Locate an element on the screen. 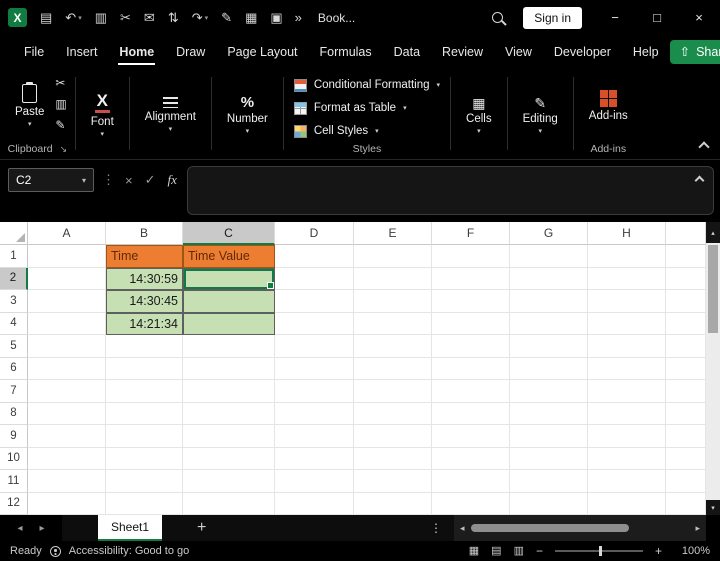  cell-H7 is located at coordinates (627, 391).